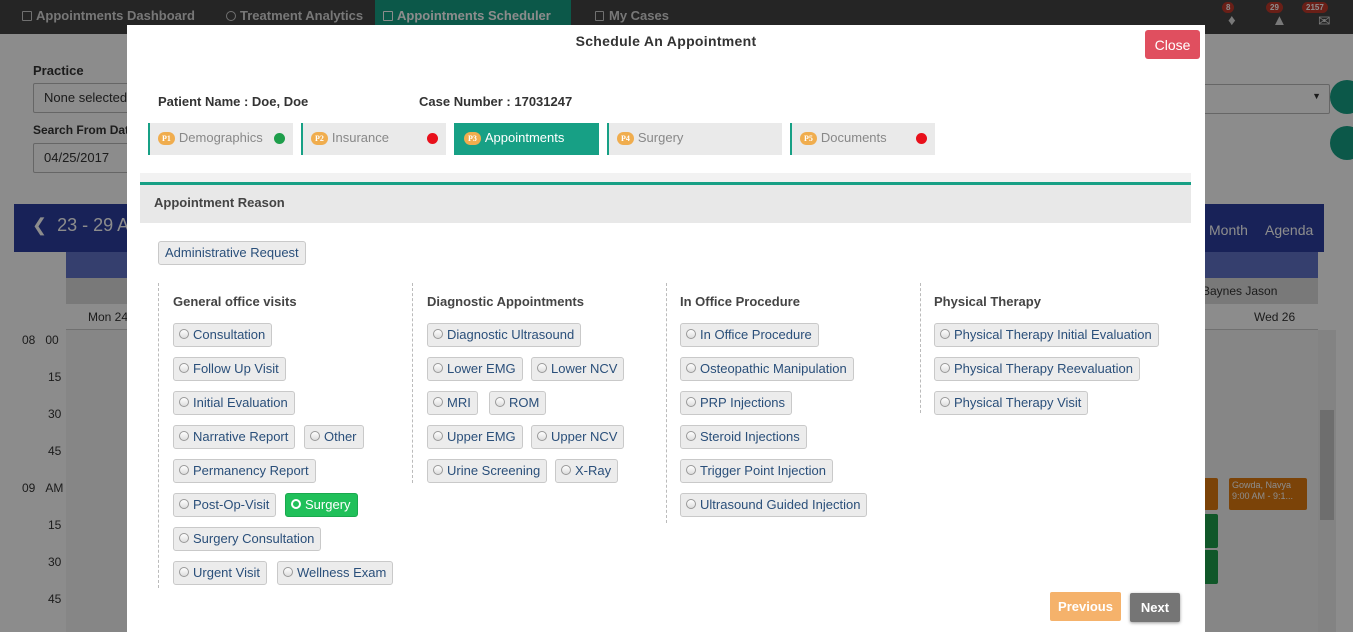  I want to click on option-pt-initial-evaluation: Physical Therapy Initial Evaluation, so click(1046, 335).